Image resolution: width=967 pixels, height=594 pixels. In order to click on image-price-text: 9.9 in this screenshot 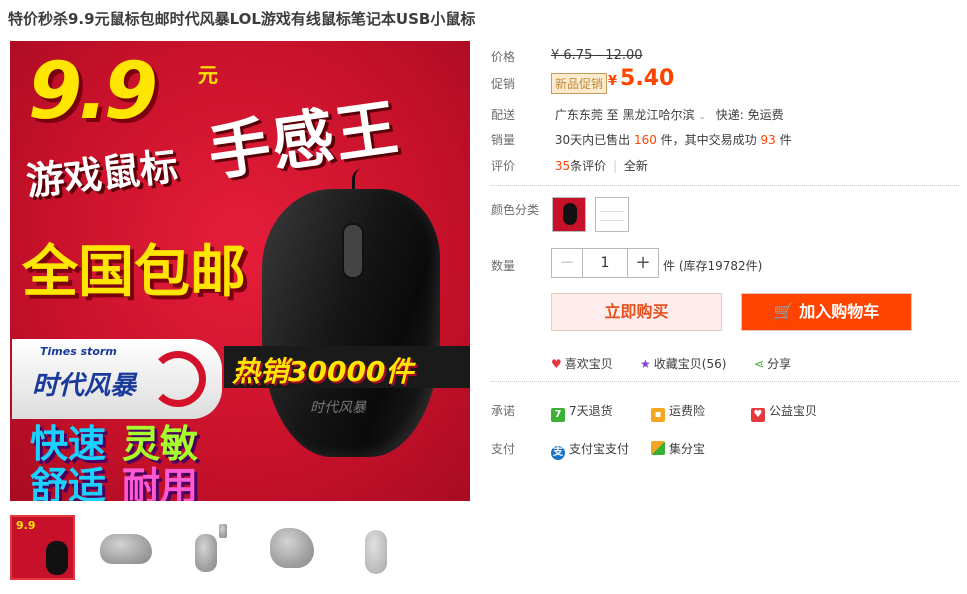, I will do `click(93, 92)`.